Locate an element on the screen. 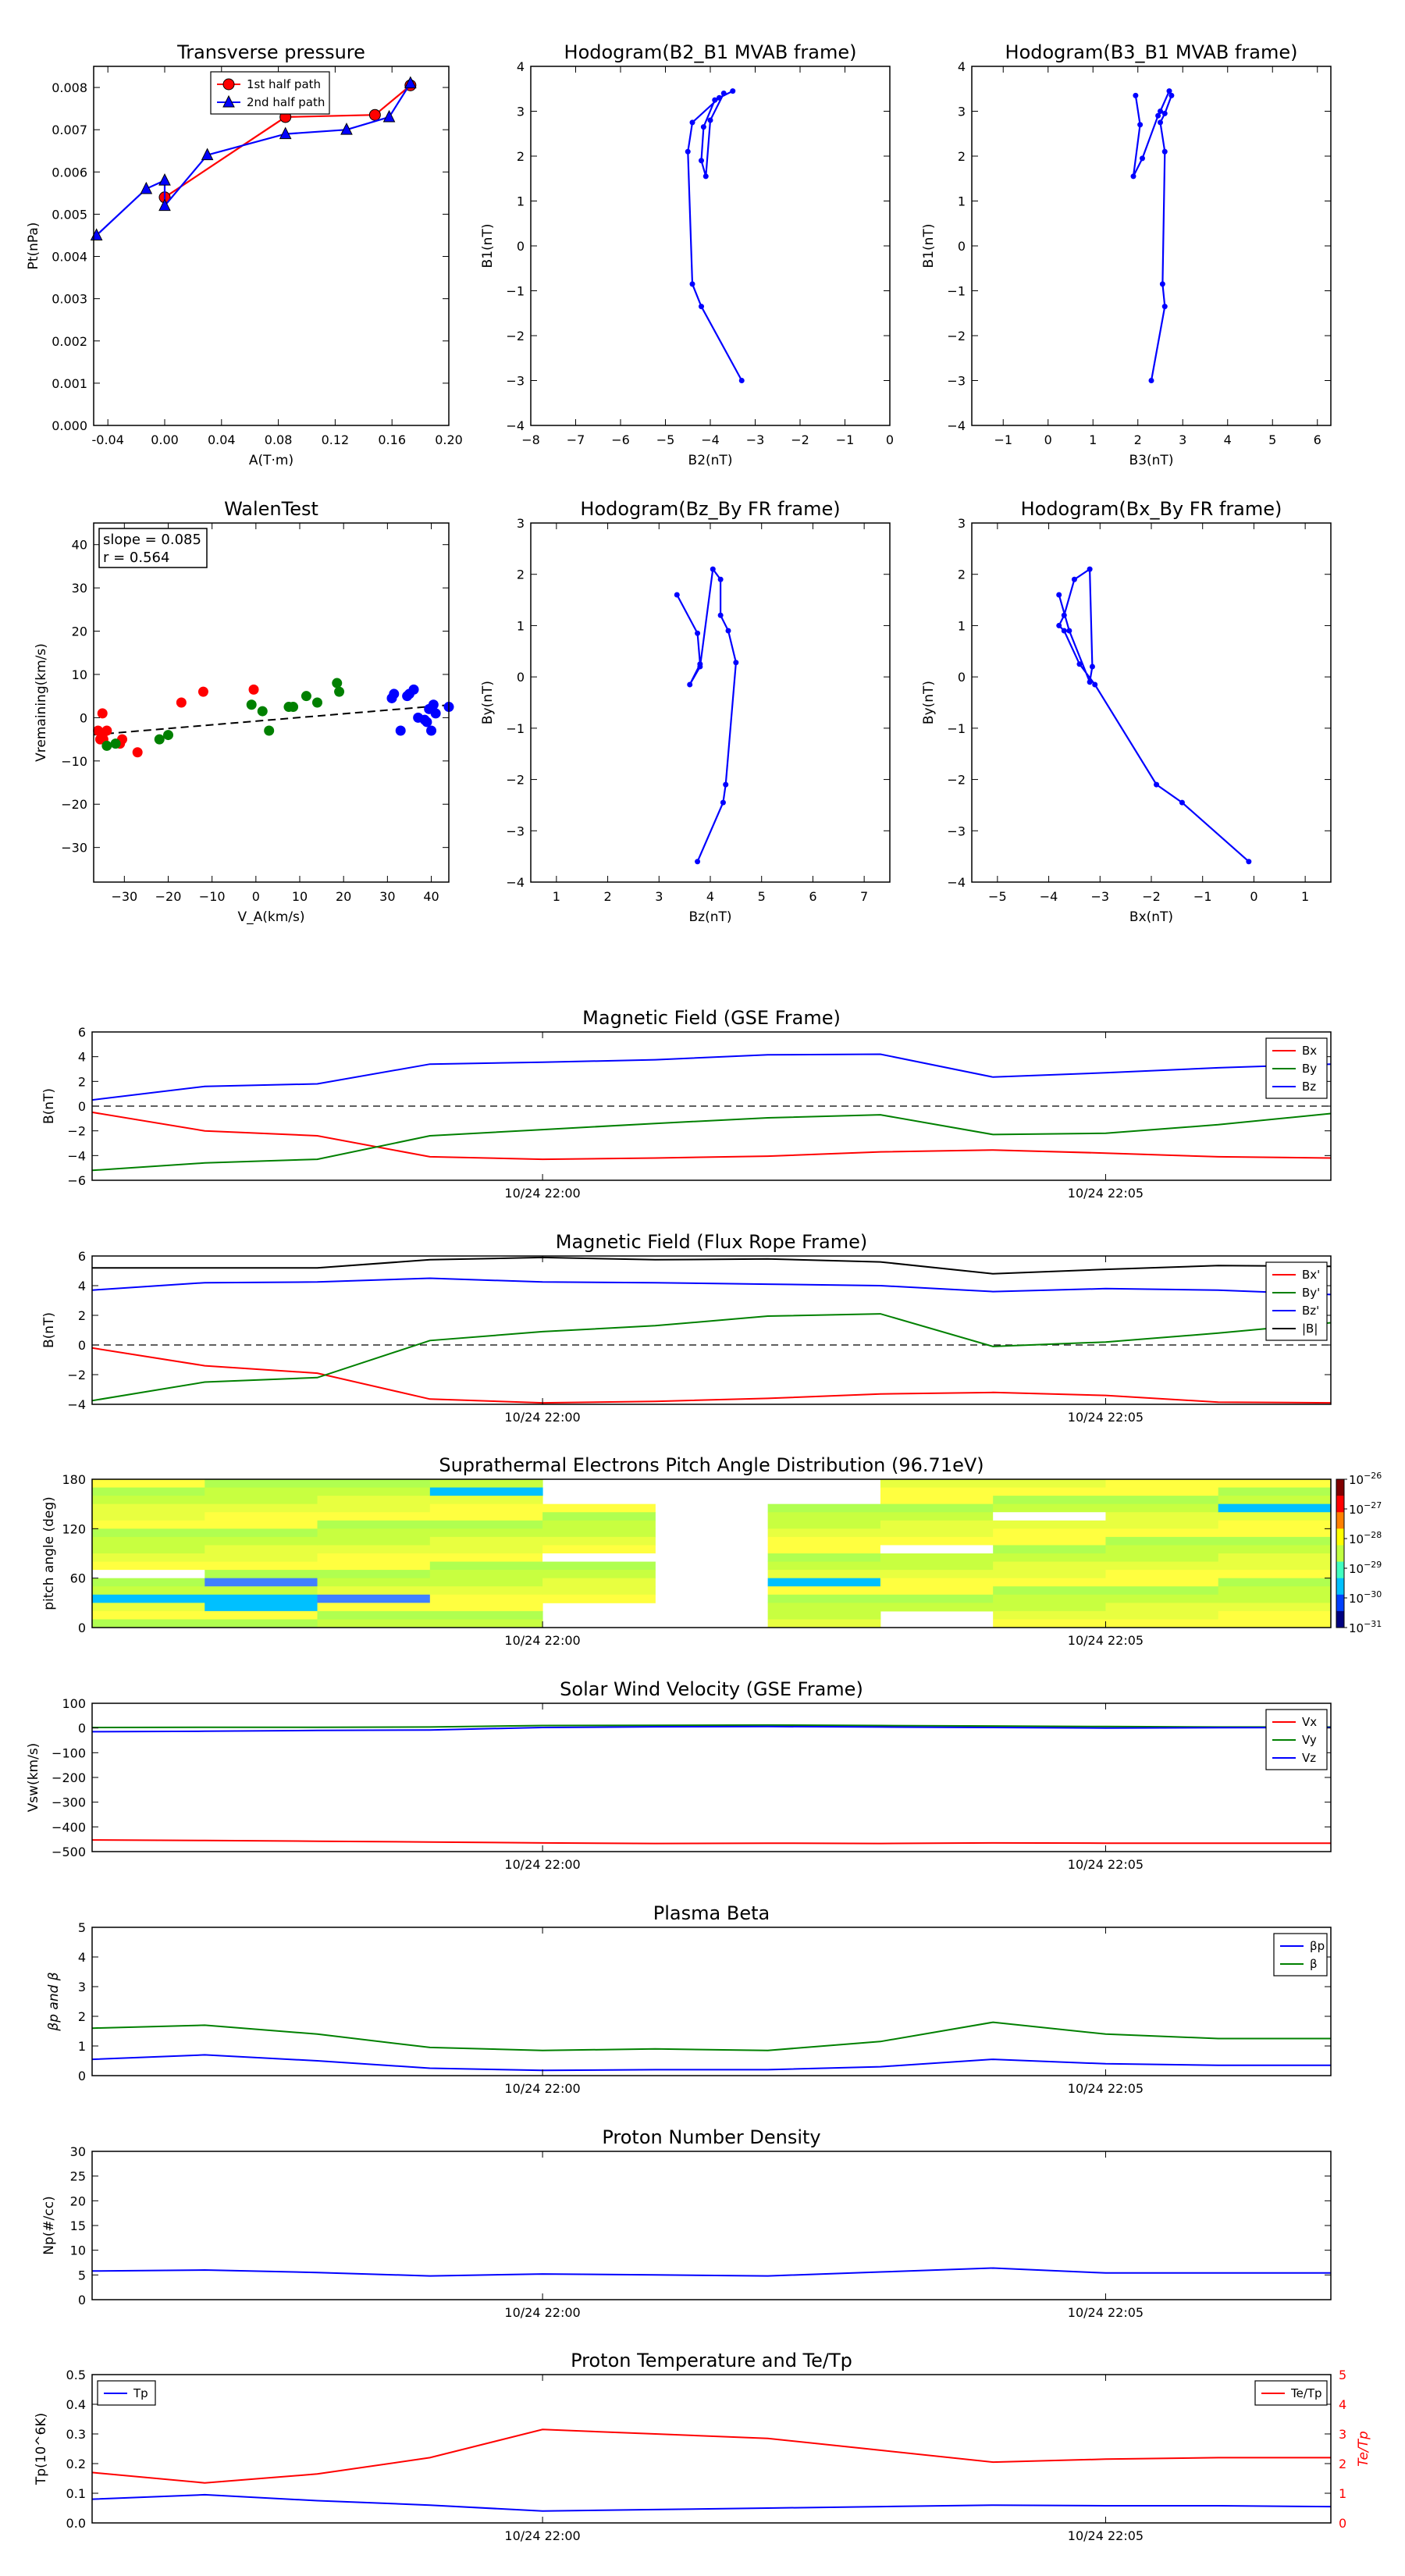 Image resolution: width=1405 pixels, height=2576 pixels. x-tick-label: −2 is located at coordinates (1151, 896).